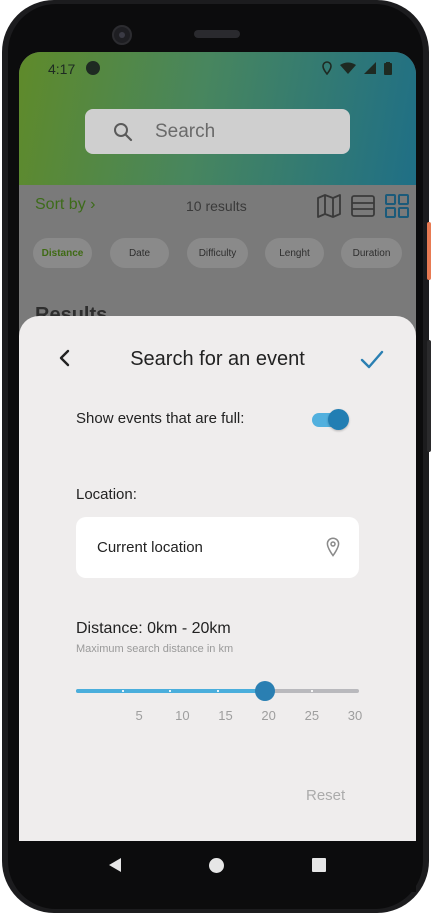 The image size is (433, 915). I want to click on status-time: 4:17, so click(62, 69).